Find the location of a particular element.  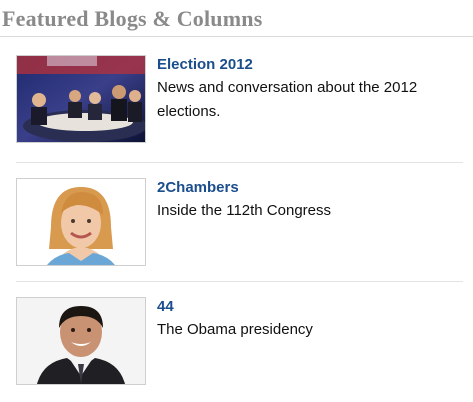

blog-thumbnail-2chambers is located at coordinates (81, 222).